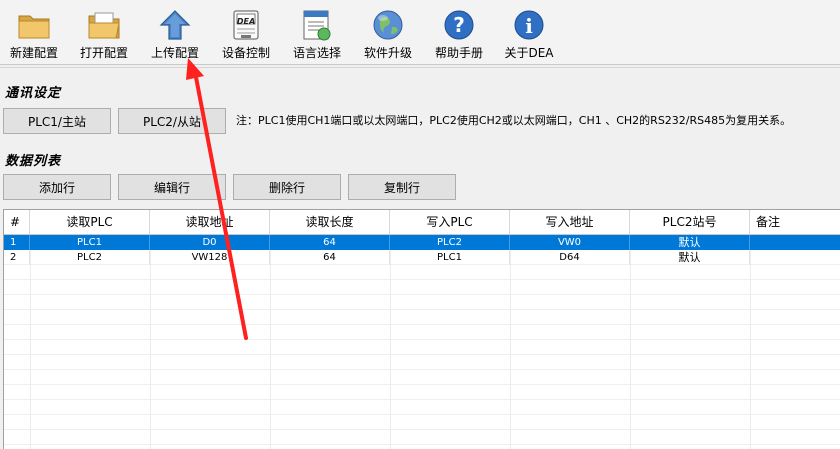 The height and width of the screenshot is (449, 840). Describe the element at coordinates (570, 257) in the screenshot. I see `cell-write-address: D64` at that location.